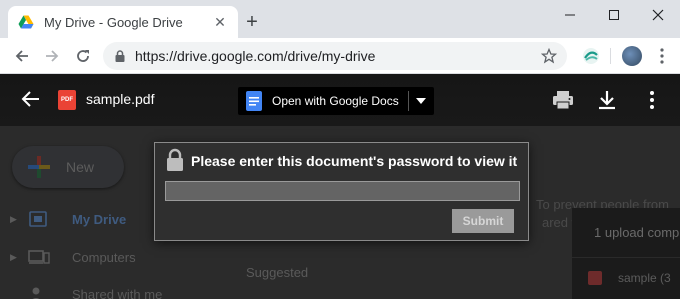 The height and width of the screenshot is (299, 680). I want to click on new-button: New, so click(68, 167).